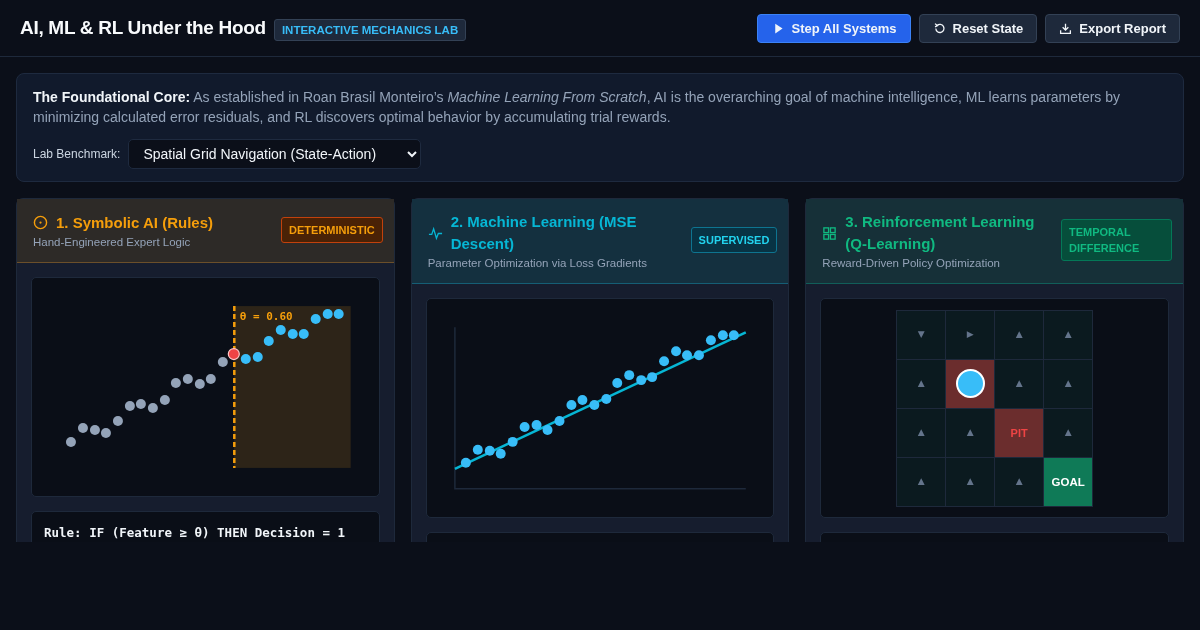  Describe the element at coordinates (734, 240) in the screenshot. I see `mode-tag: SUPERVISED` at that location.